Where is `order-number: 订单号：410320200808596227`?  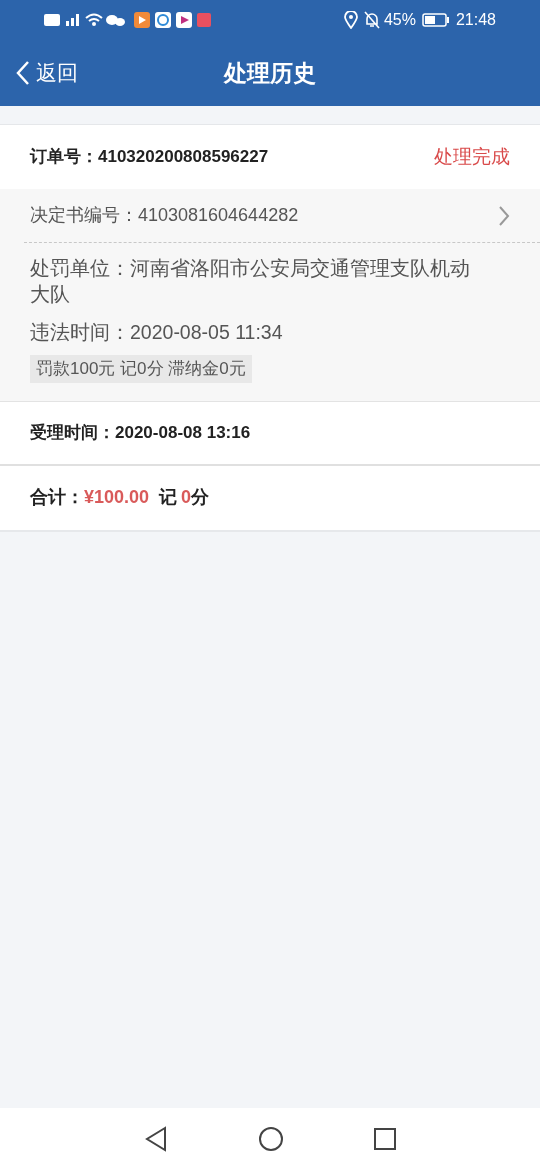 order-number: 订单号：410320200808596227 is located at coordinates (149, 157).